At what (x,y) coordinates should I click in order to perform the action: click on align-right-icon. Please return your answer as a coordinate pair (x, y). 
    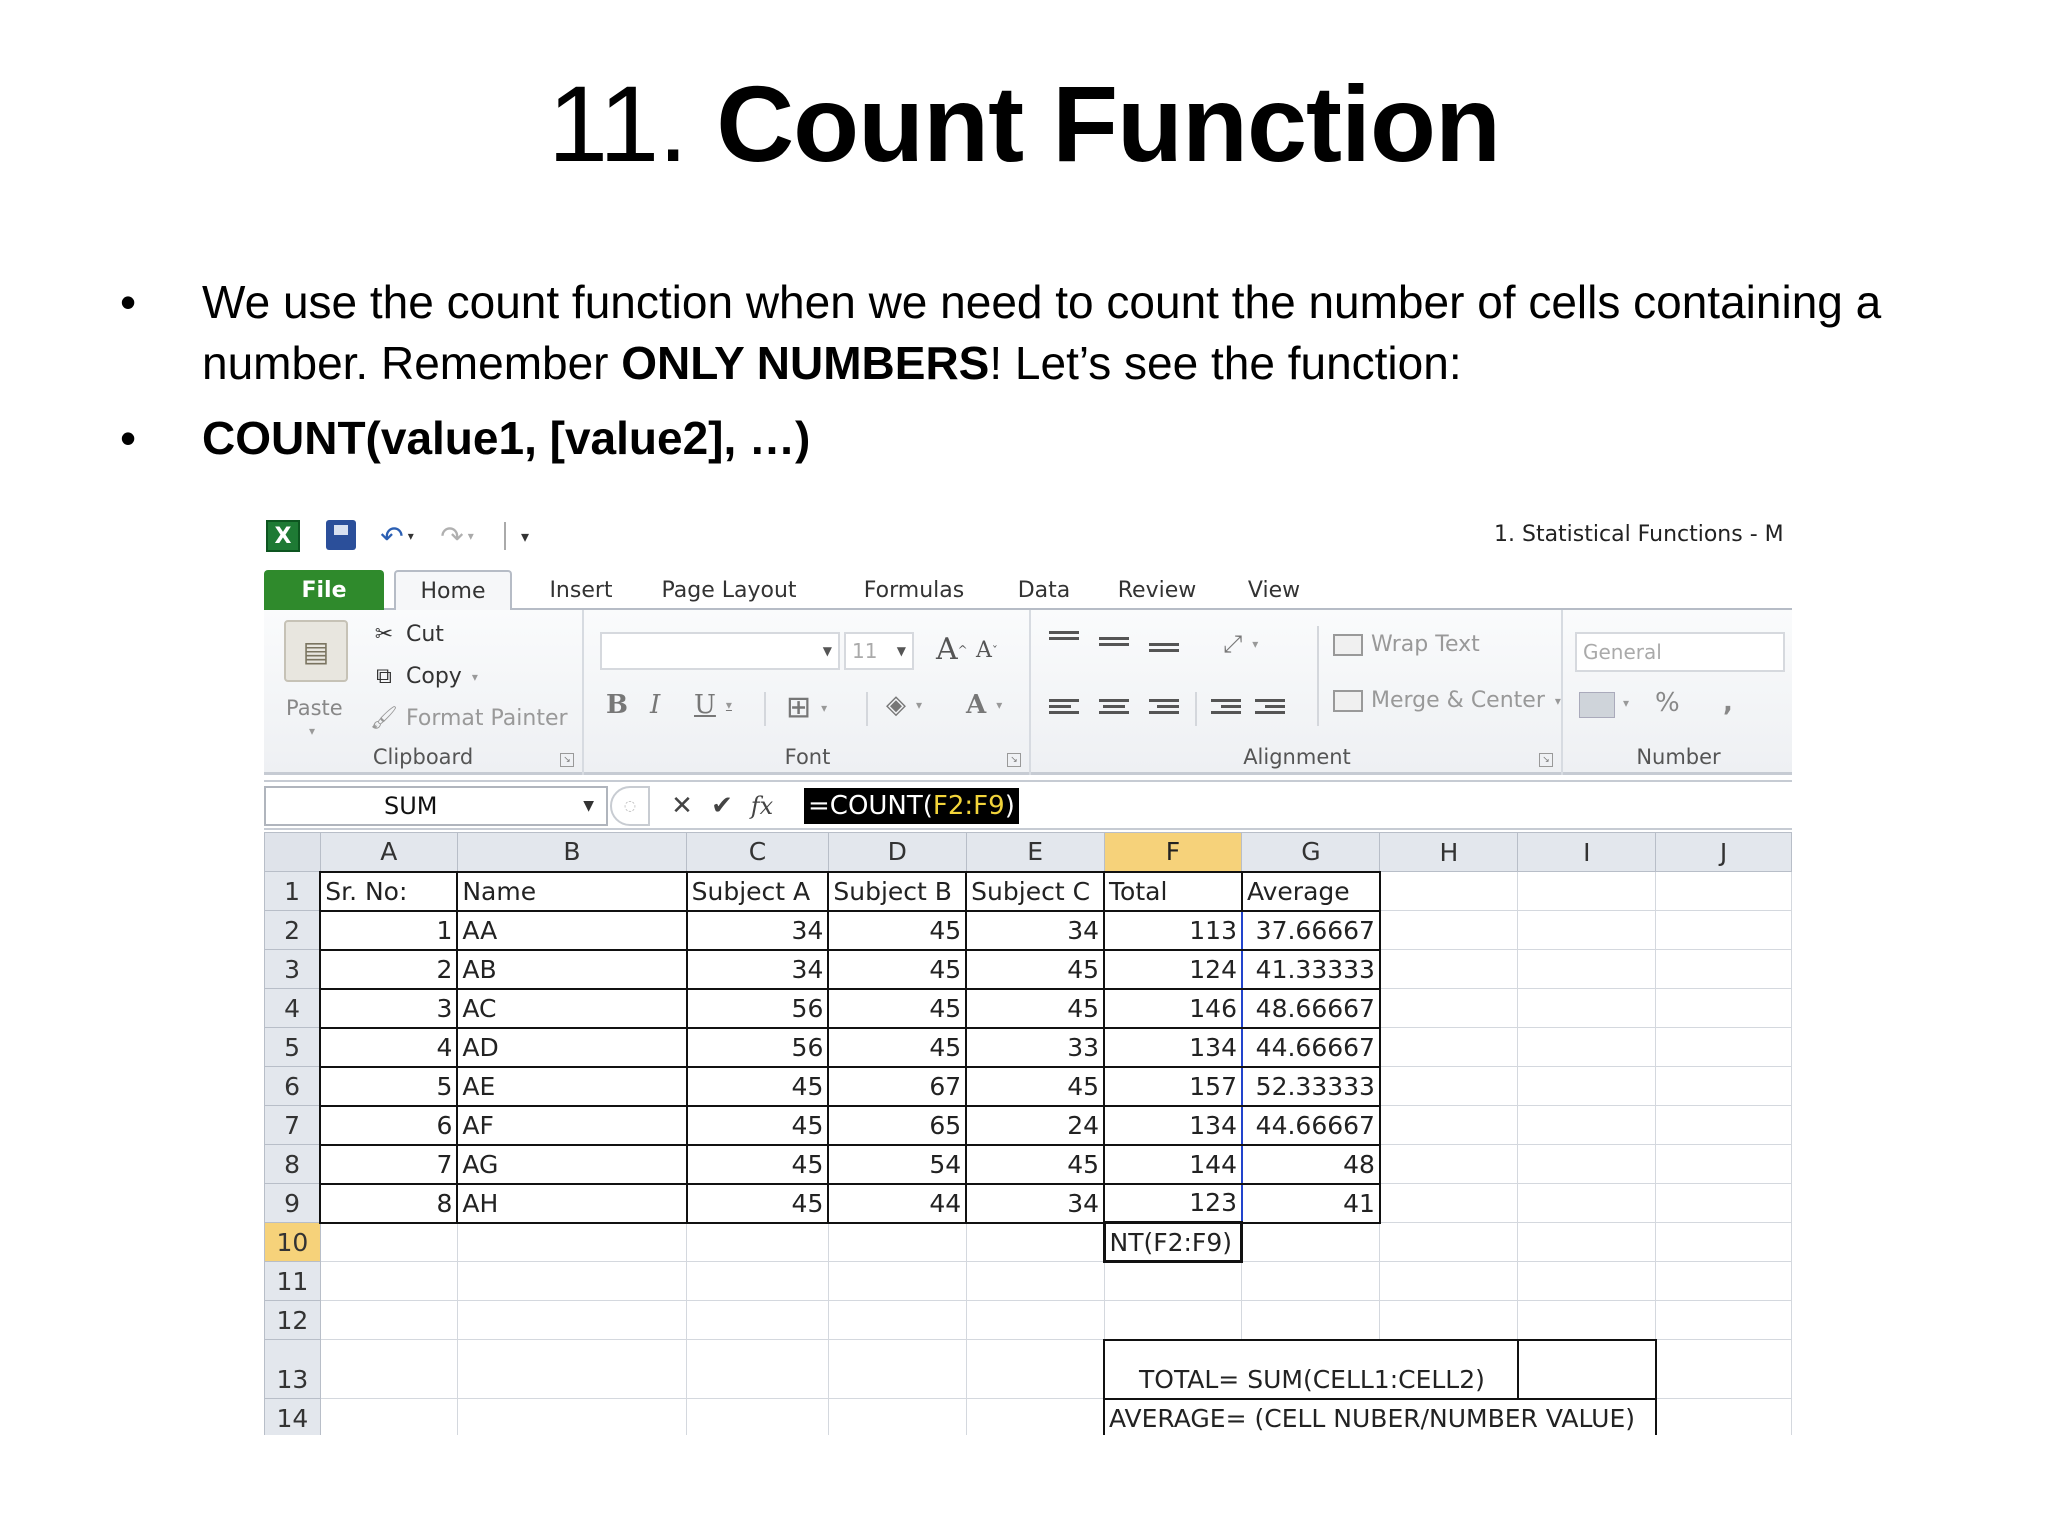
    Looking at the image, I should click on (1166, 709).